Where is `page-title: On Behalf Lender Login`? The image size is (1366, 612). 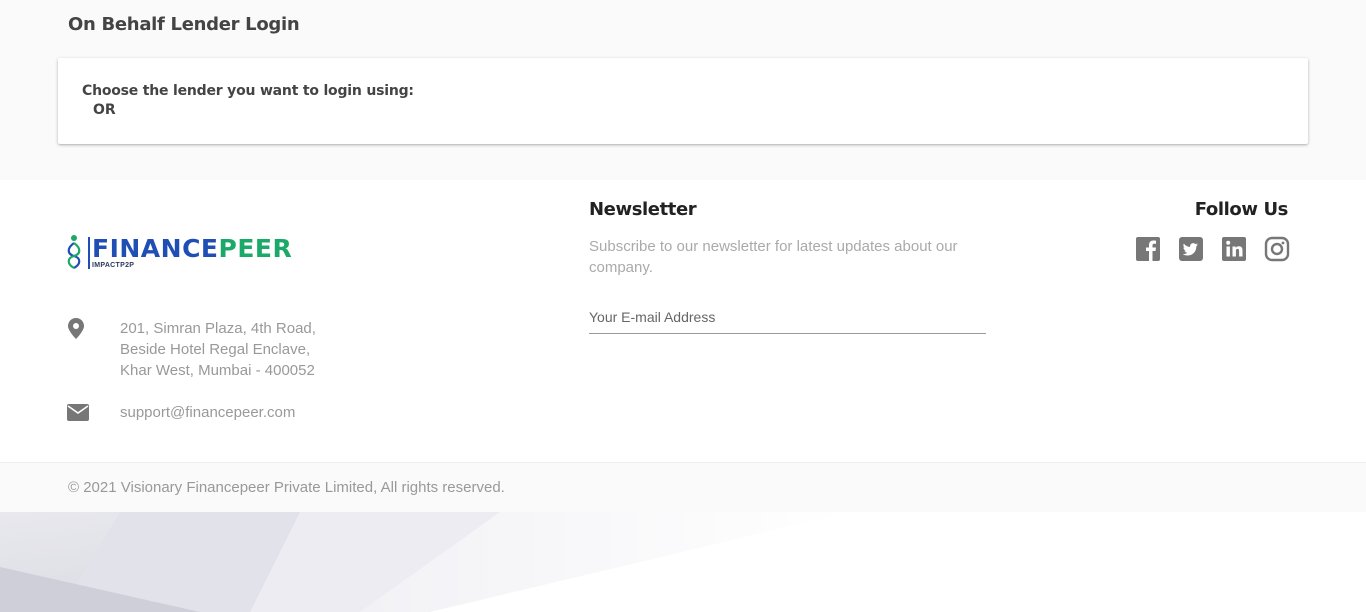 page-title: On Behalf Lender Login is located at coordinates (184, 24).